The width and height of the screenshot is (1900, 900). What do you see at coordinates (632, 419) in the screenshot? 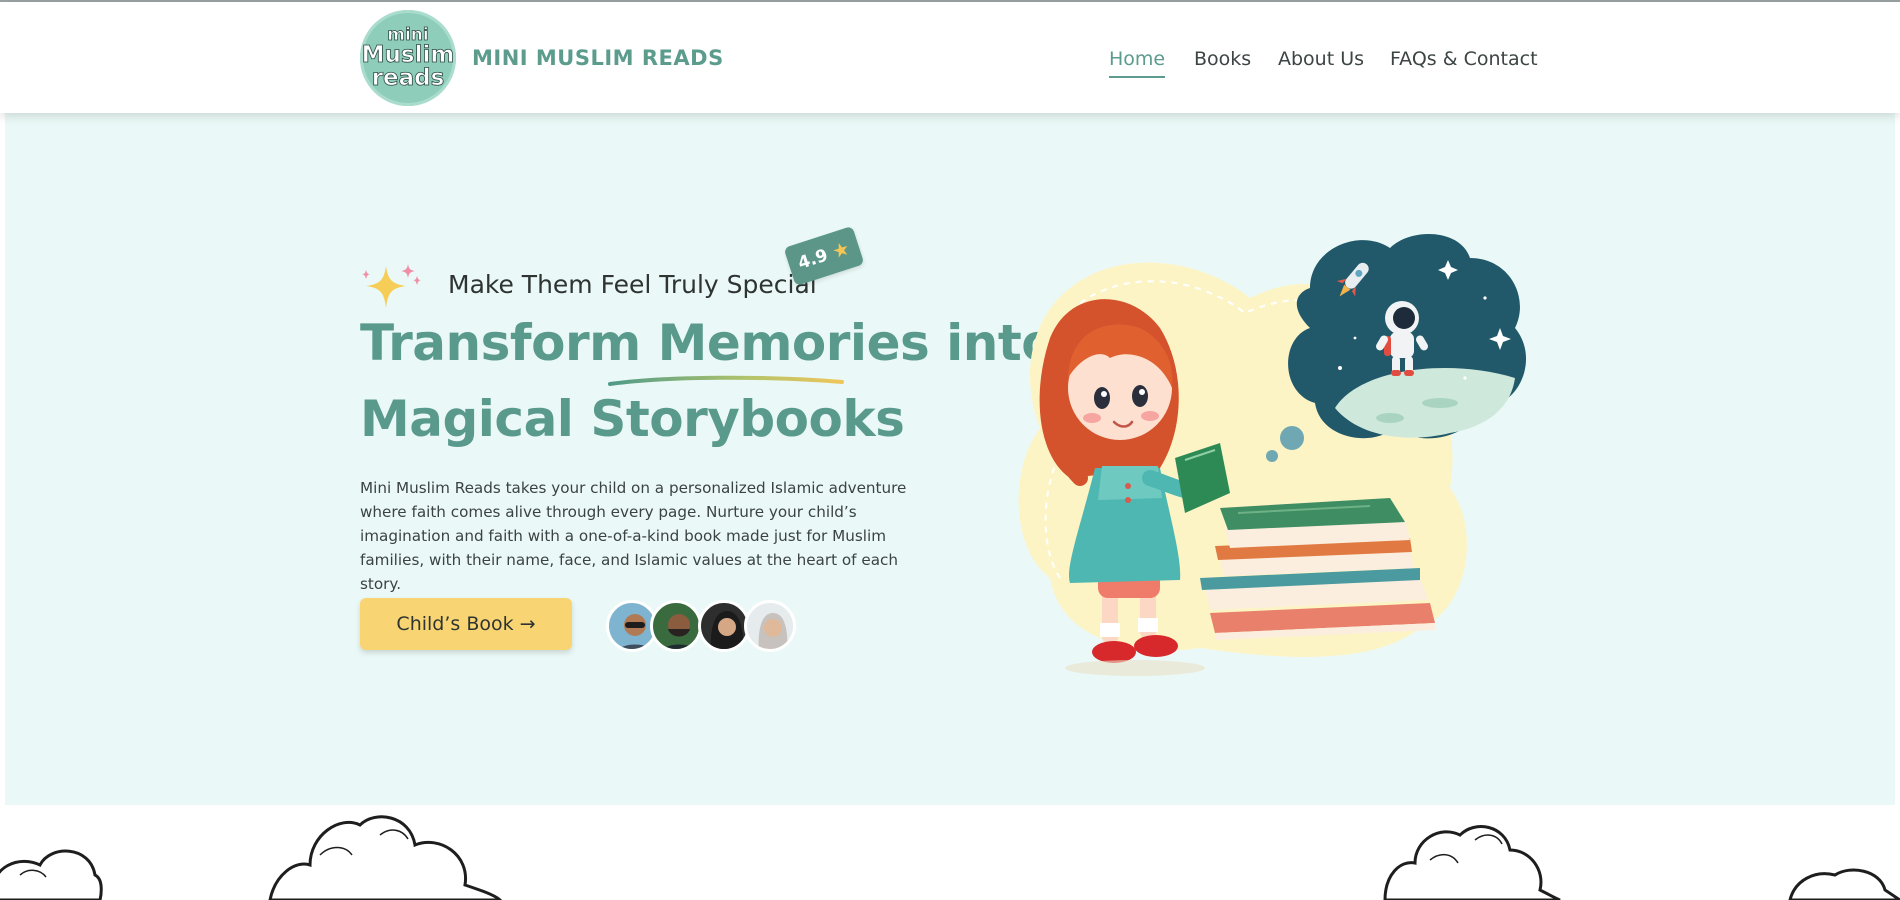
I see `hero-headline-line-2: Magical Storybooks` at bounding box center [632, 419].